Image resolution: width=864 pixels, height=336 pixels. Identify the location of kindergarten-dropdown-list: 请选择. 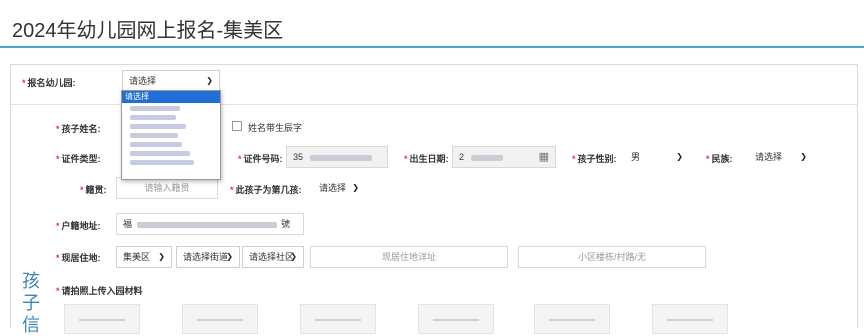
(171, 135).